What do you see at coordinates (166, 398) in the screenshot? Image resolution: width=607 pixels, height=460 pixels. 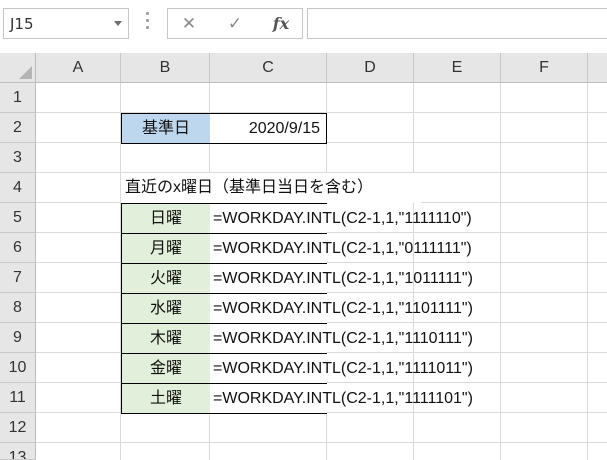 I see `cell-b11: 土曜` at bounding box center [166, 398].